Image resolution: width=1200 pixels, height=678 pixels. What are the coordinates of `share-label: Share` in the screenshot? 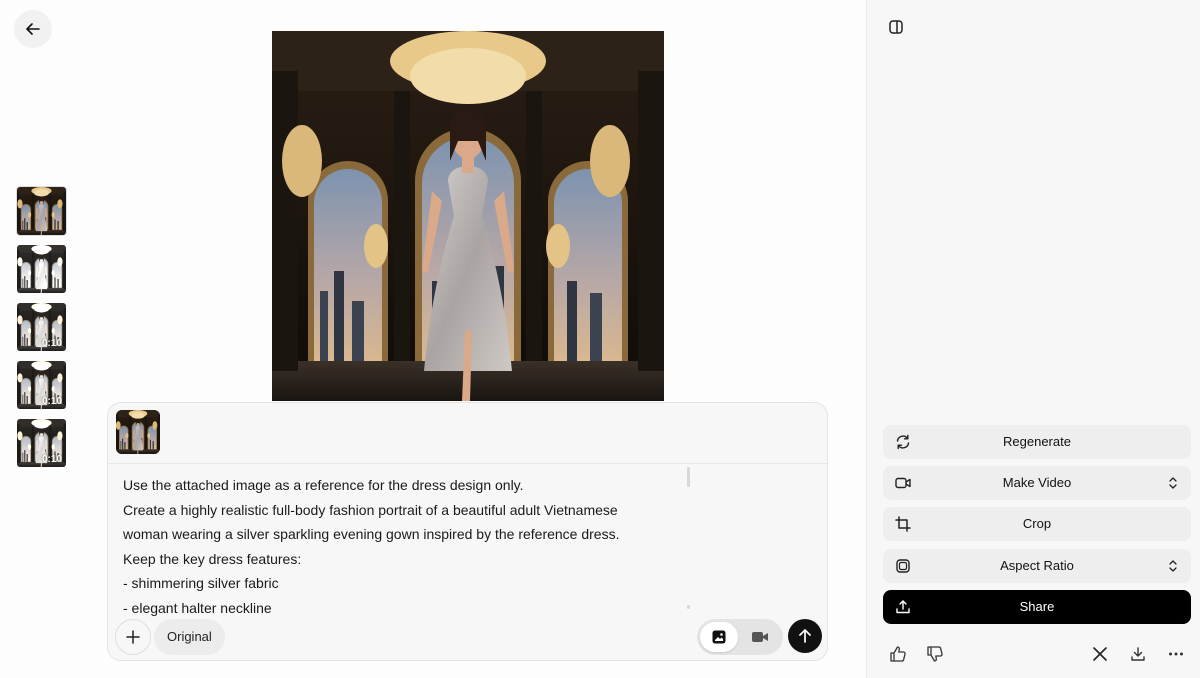 It's located at (1037, 606).